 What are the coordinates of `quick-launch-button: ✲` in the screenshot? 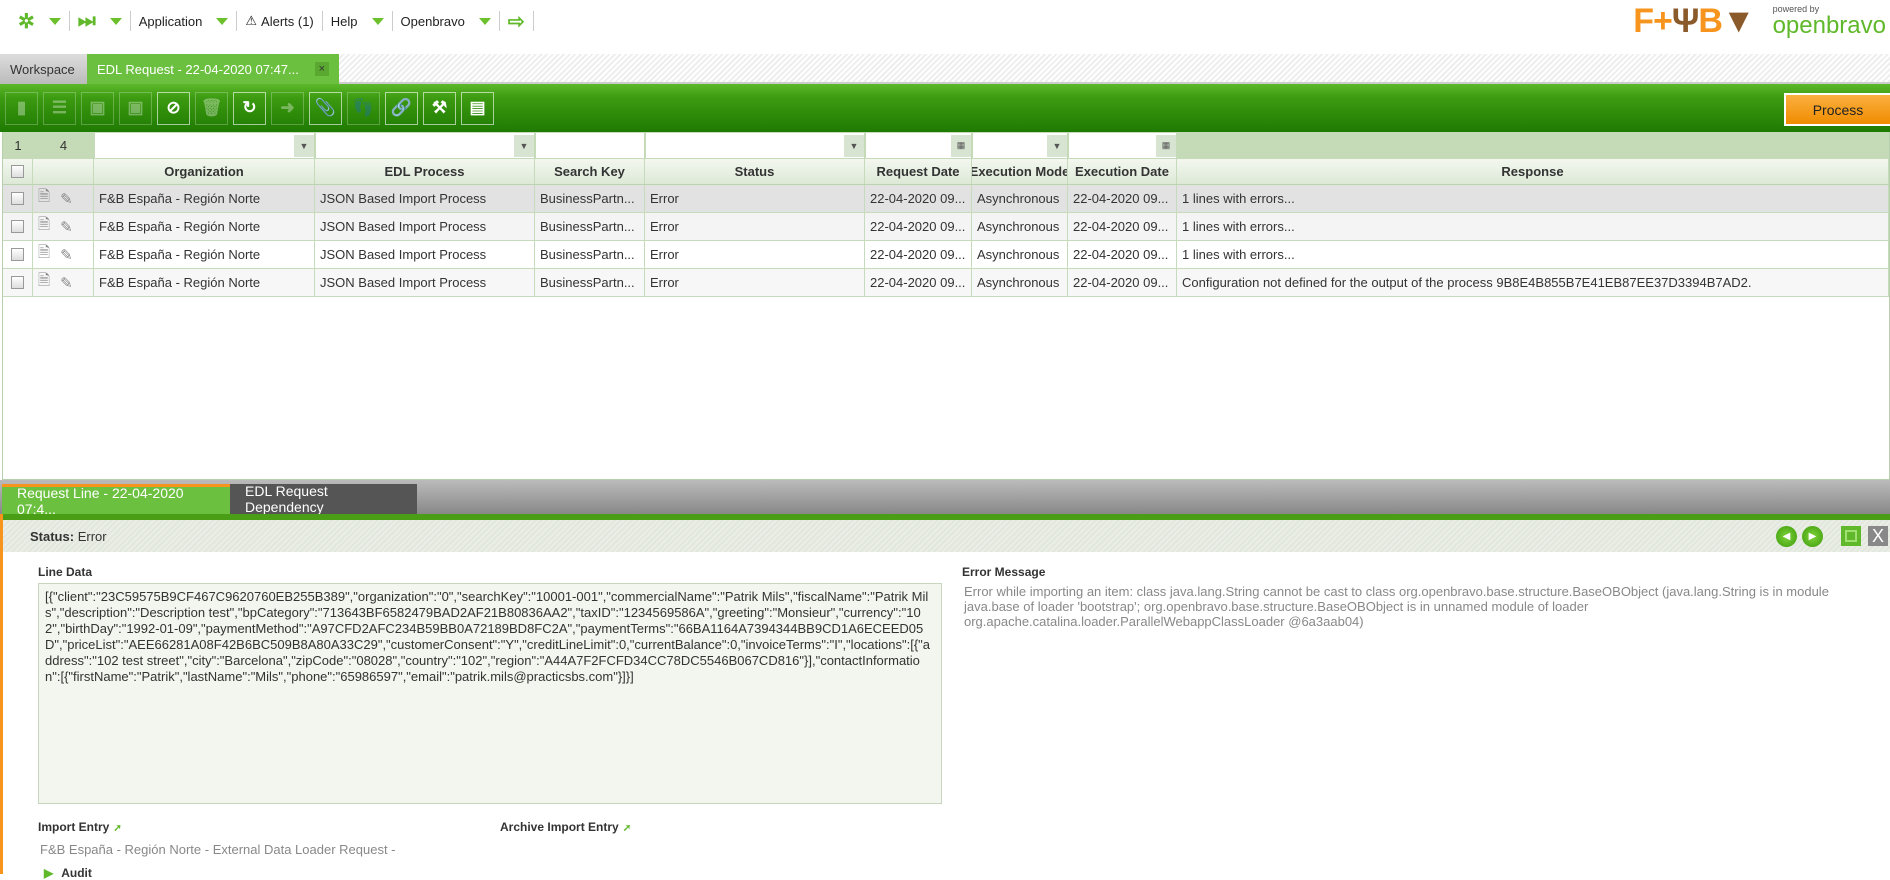 It's located at (40, 22).